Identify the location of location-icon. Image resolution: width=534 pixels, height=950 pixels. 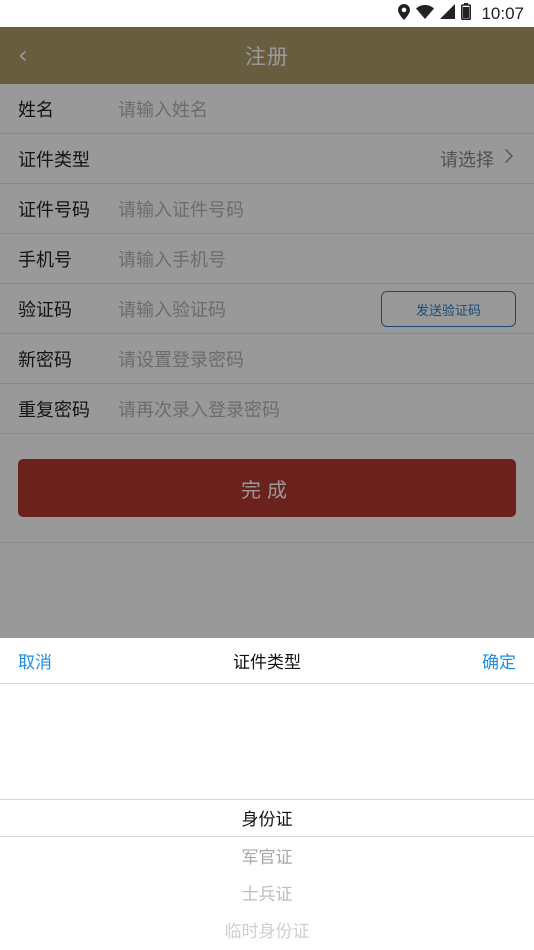
(404, 13).